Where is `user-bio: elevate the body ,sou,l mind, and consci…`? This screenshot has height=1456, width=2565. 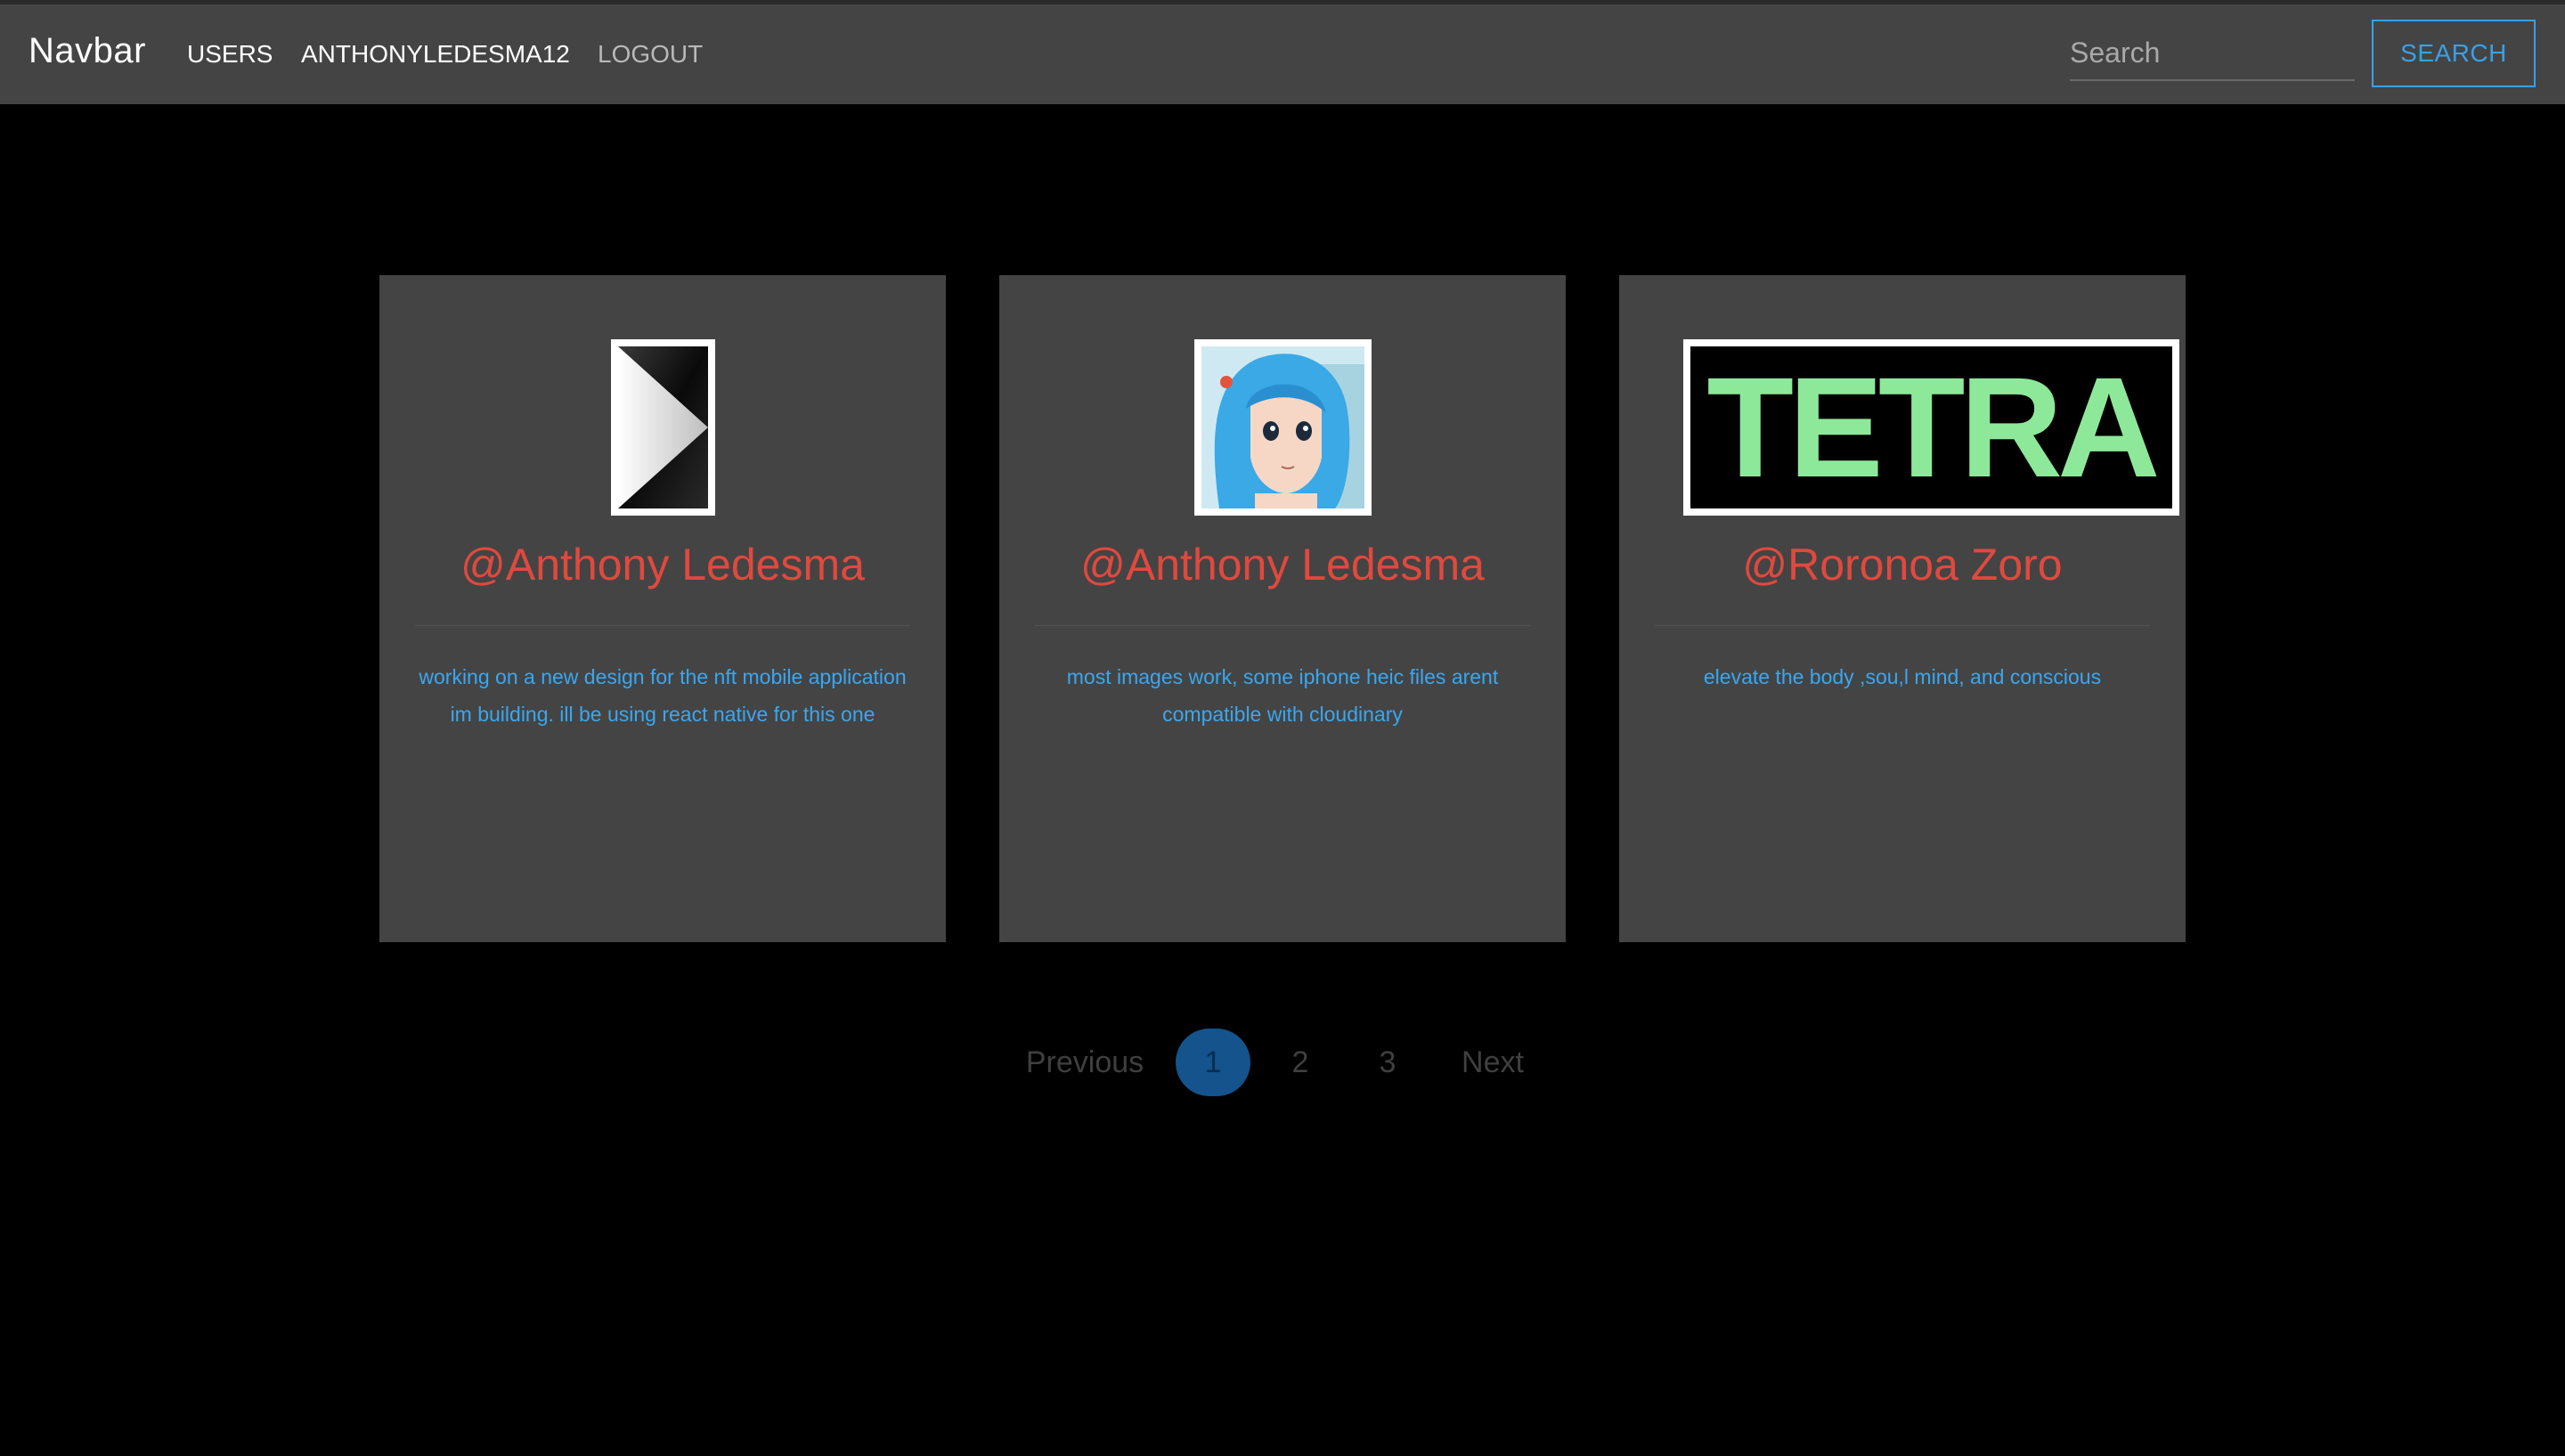
user-bio: elevate the body ,sou,l mind, and consci… is located at coordinates (1902, 676).